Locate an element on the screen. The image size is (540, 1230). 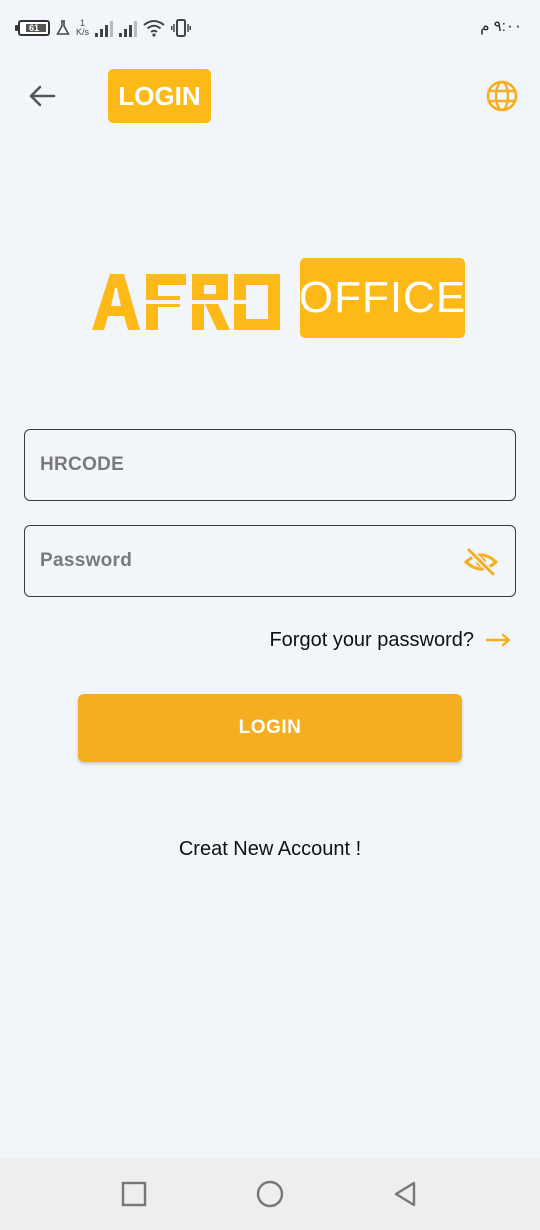
app-logo: OFFICE is located at coordinates (280, 299).